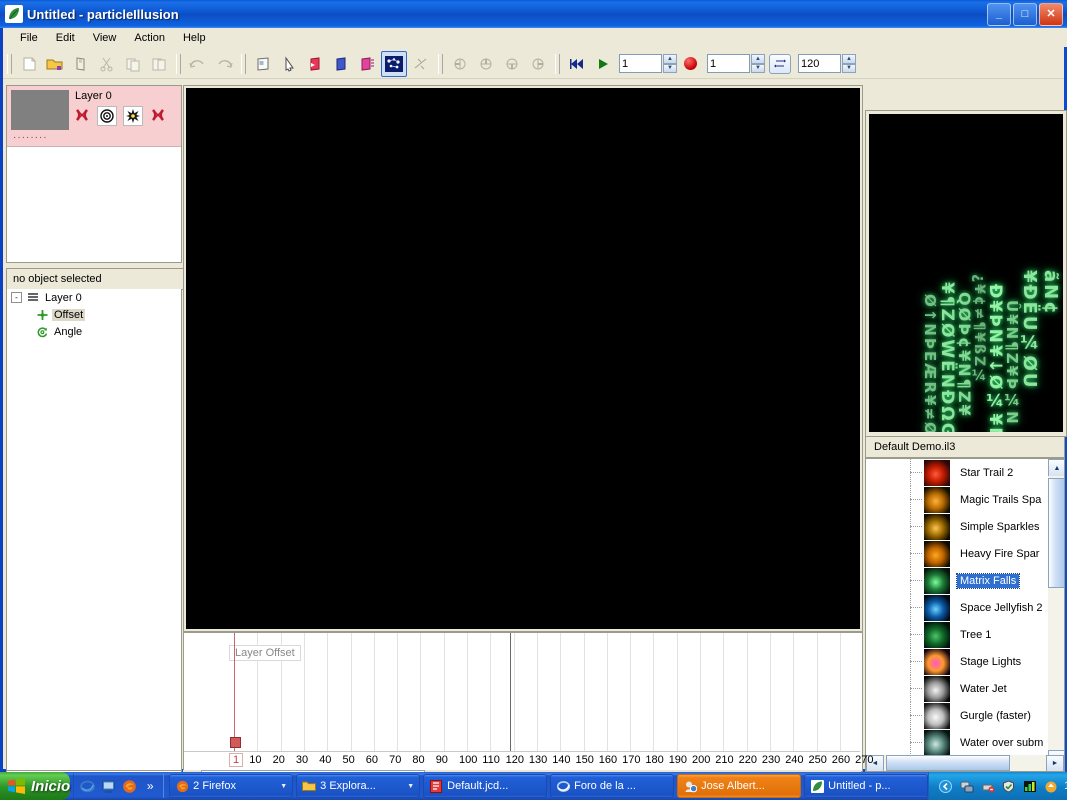 This screenshot has width=1067, height=800. What do you see at coordinates (394, 63) in the screenshot?
I see `particles-icon` at bounding box center [394, 63].